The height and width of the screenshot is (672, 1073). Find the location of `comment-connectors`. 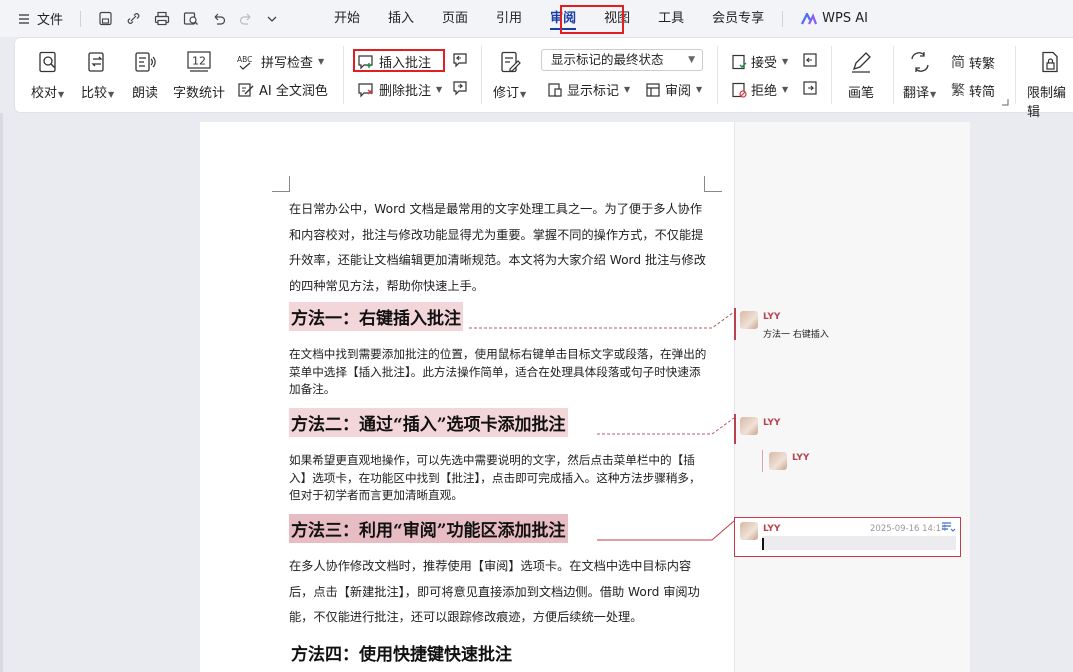

comment-connectors is located at coordinates (602, 426).